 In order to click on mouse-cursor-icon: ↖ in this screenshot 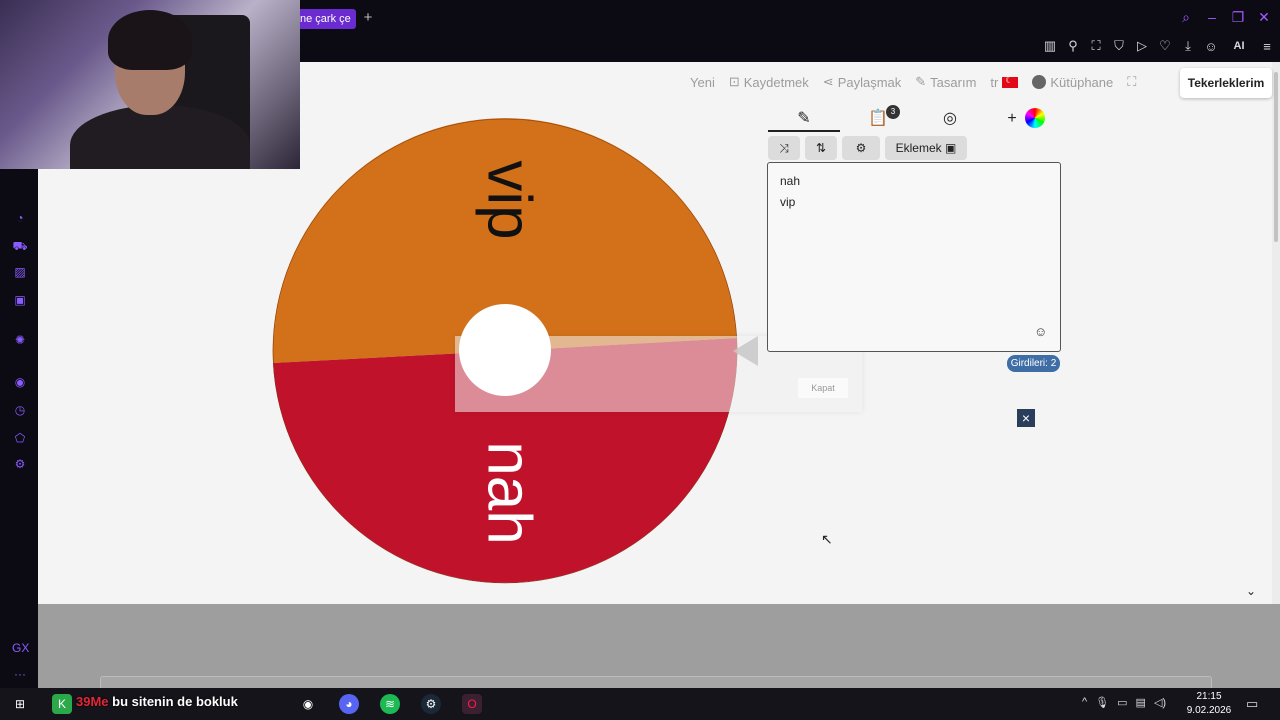, I will do `click(827, 539)`.